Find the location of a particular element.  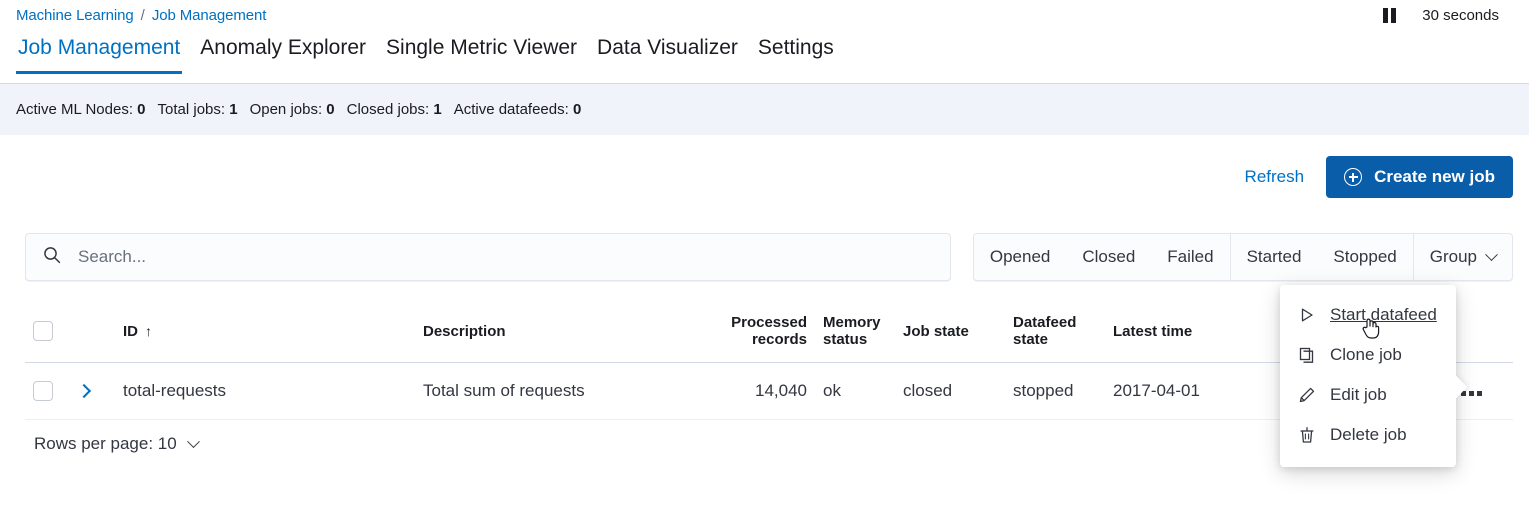

menu-item-clone-job: Clone job is located at coordinates (1368, 355).